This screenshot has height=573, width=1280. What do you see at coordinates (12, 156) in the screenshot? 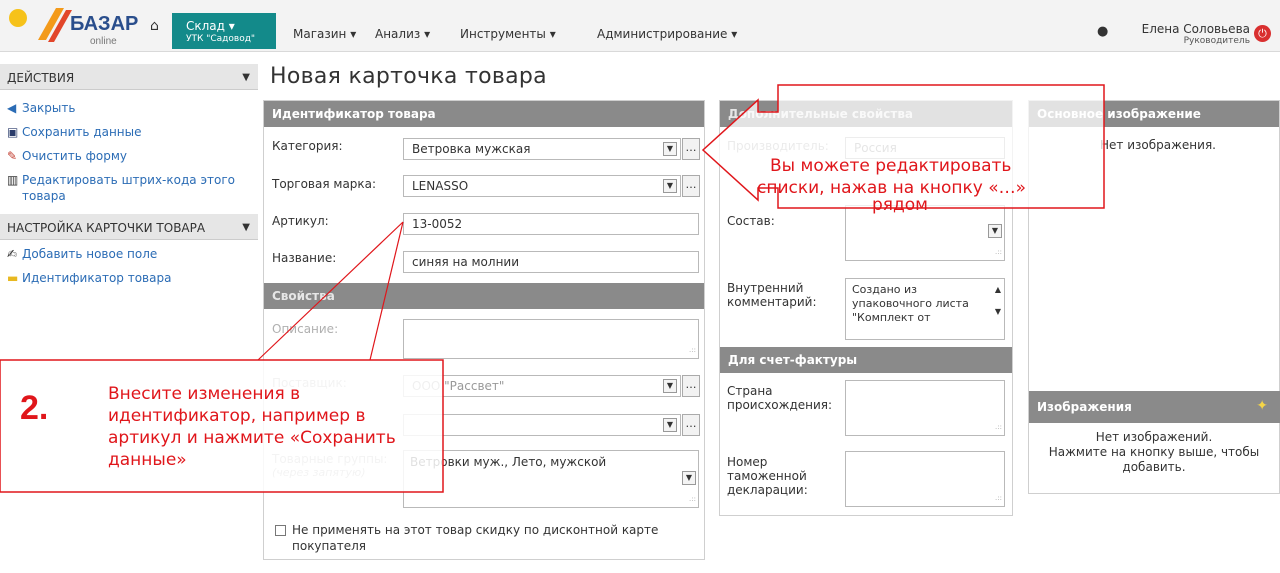
I see `brush-icon: ✎` at bounding box center [12, 156].